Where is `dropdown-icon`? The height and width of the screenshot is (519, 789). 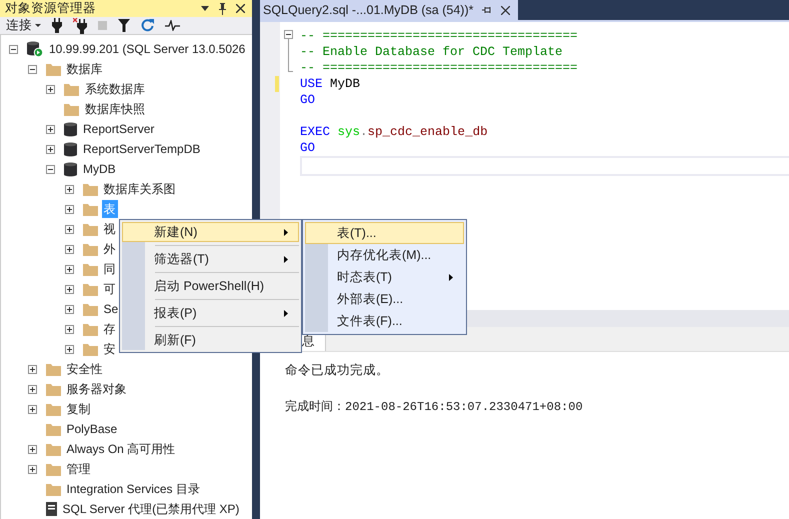
dropdown-icon is located at coordinates (205, 8).